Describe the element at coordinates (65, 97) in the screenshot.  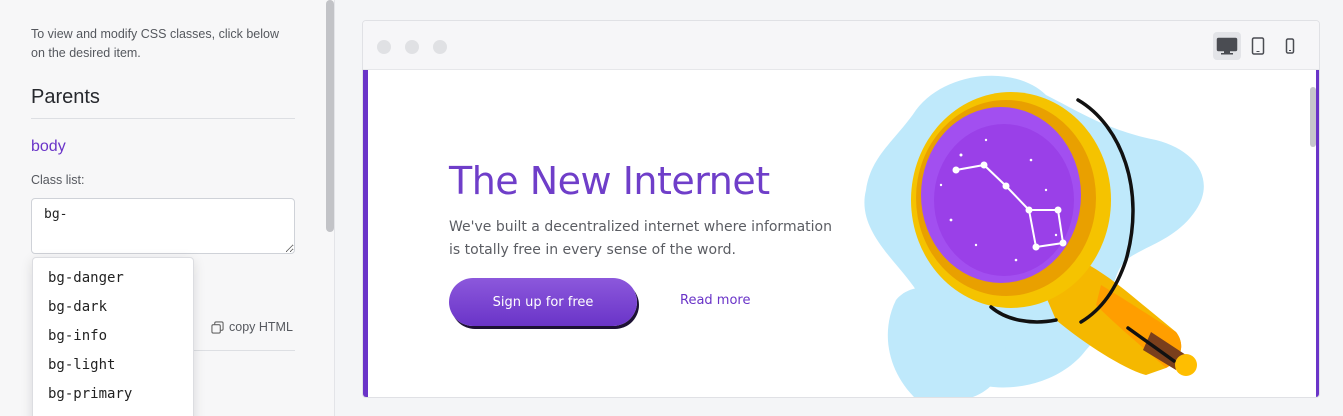
I see `parents-heading: Parents` at that location.